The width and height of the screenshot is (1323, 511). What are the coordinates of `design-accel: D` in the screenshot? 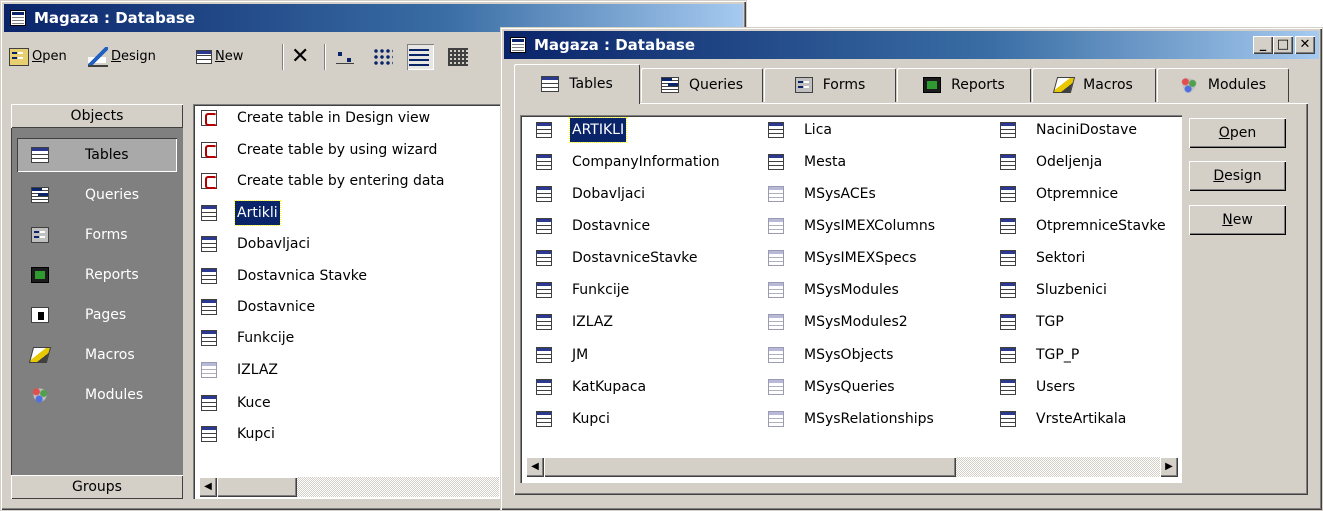 It's located at (1219, 176).